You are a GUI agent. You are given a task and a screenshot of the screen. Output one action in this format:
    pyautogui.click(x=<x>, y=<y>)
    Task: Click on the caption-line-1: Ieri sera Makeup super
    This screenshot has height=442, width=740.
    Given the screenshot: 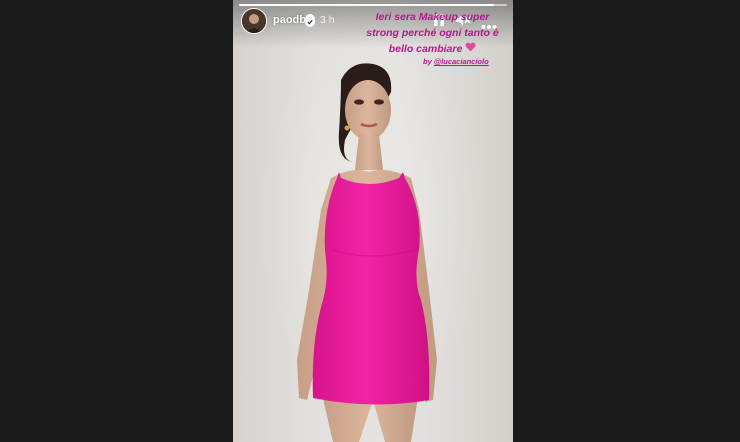 What is the action you would take?
    pyautogui.click(x=432, y=17)
    